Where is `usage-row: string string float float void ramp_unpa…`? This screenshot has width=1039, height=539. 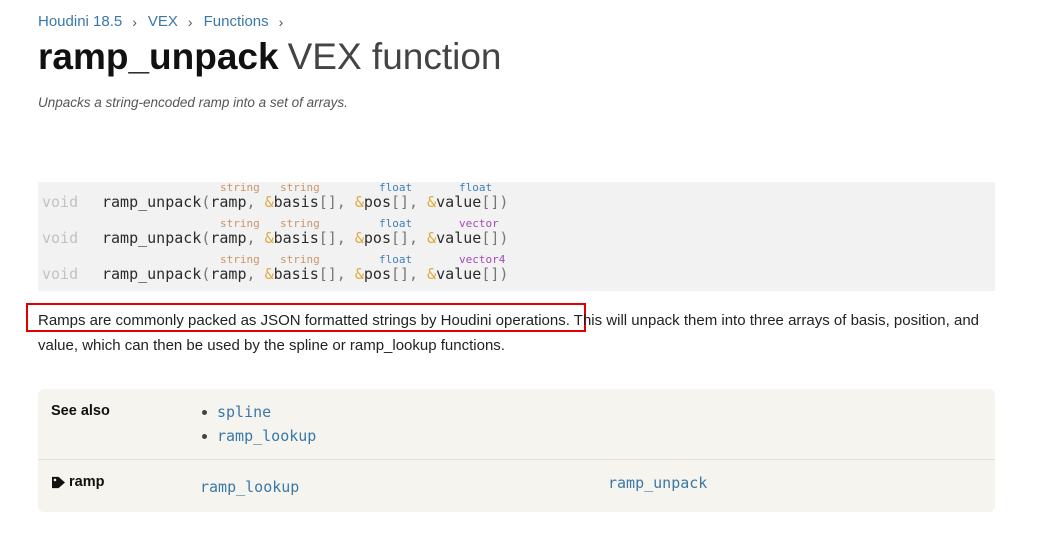 usage-row: string string float float void ramp_unpa… is located at coordinates (516, 199).